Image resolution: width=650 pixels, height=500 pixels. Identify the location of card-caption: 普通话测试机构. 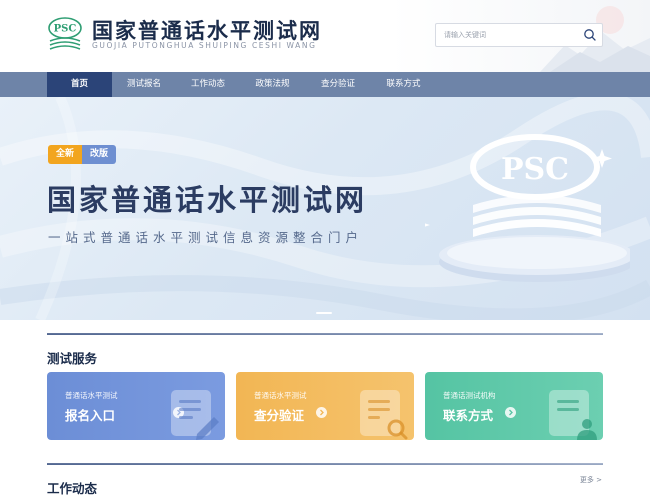
(469, 395).